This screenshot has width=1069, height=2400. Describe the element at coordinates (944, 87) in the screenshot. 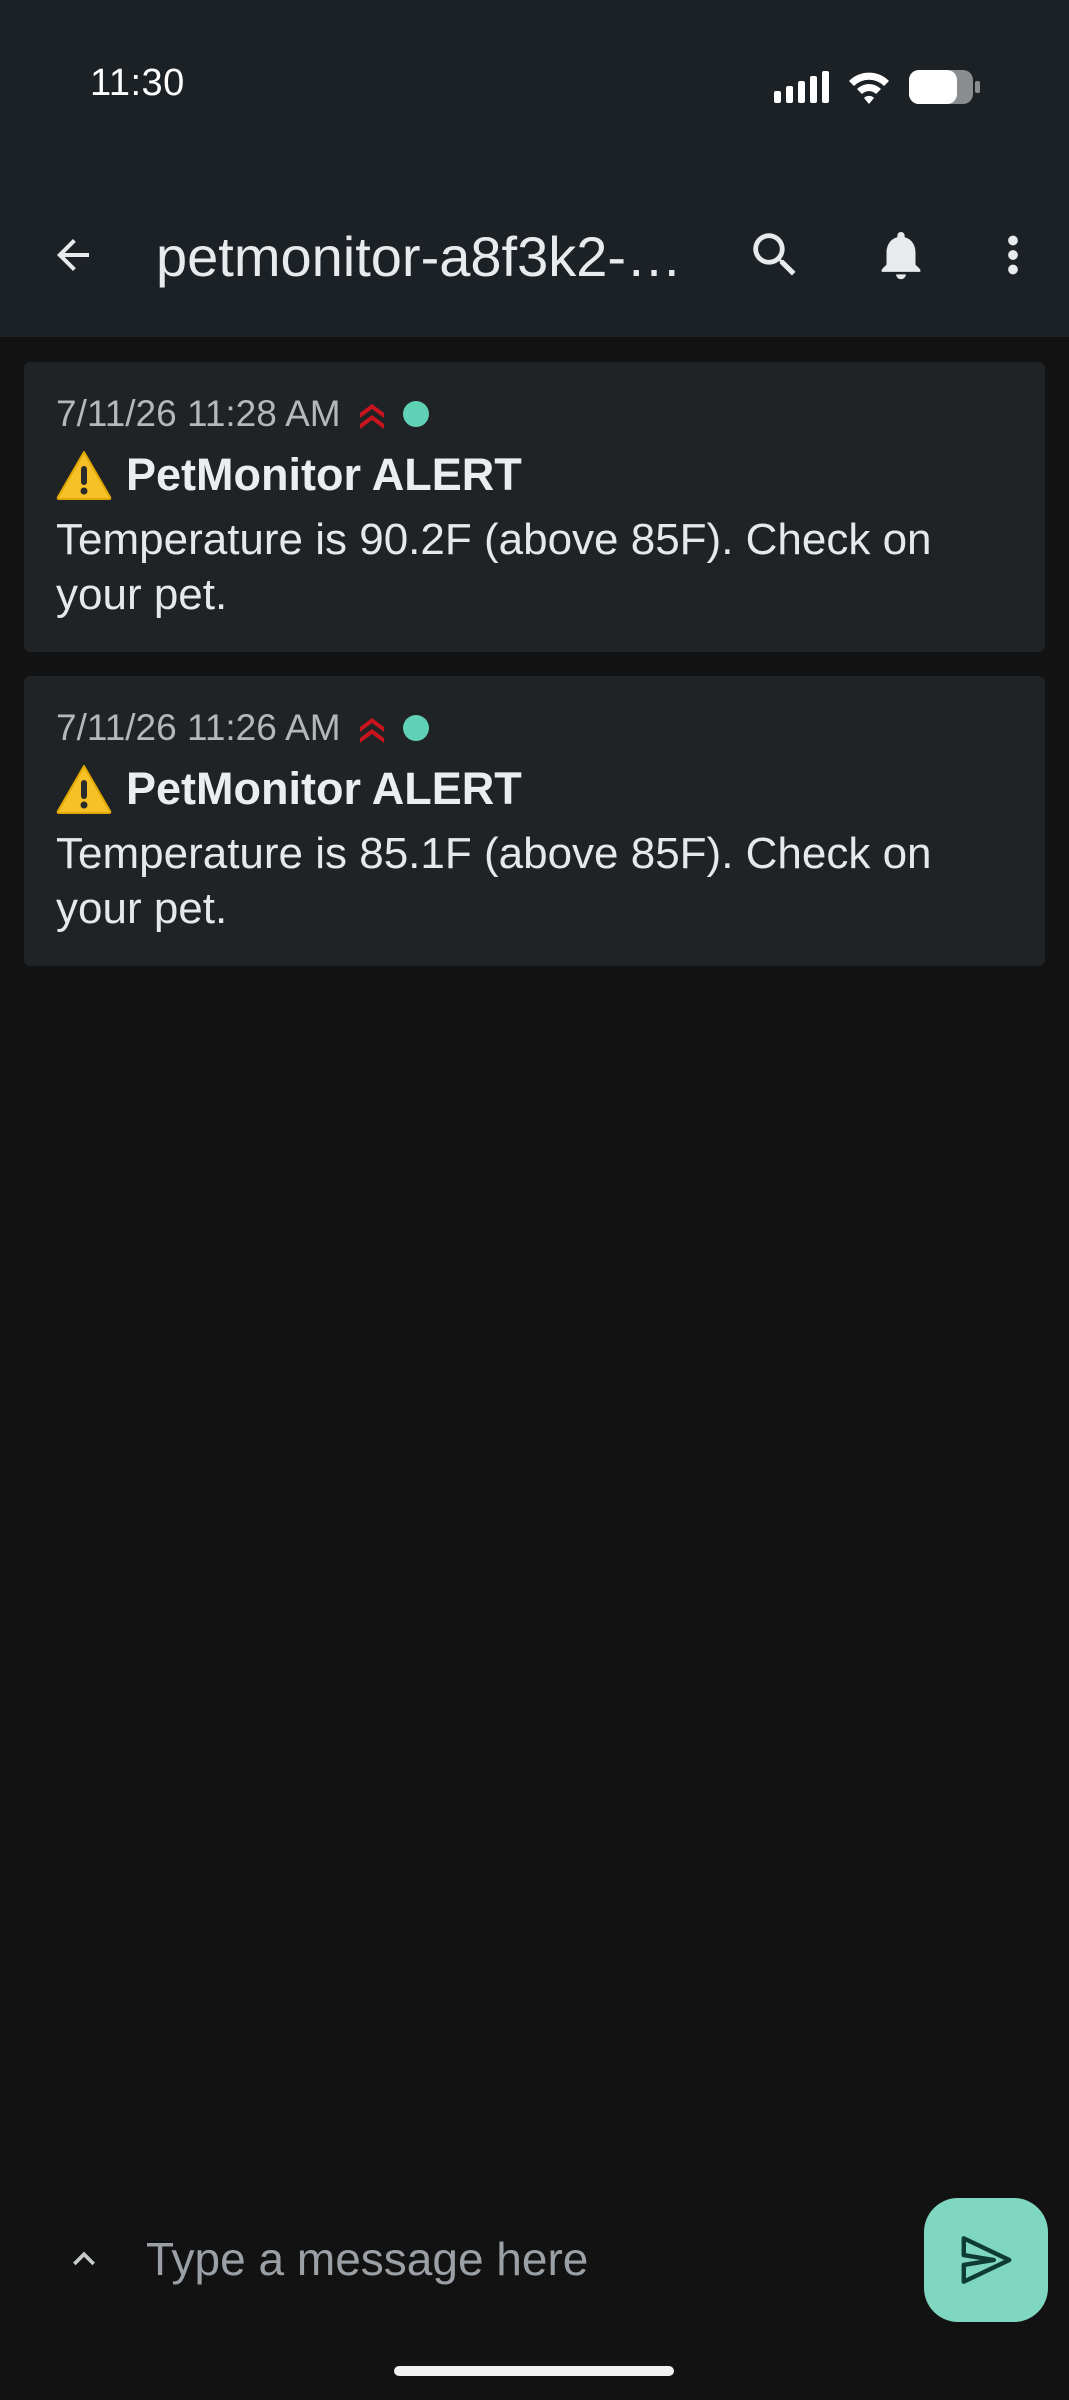

I see `battery-icon` at that location.